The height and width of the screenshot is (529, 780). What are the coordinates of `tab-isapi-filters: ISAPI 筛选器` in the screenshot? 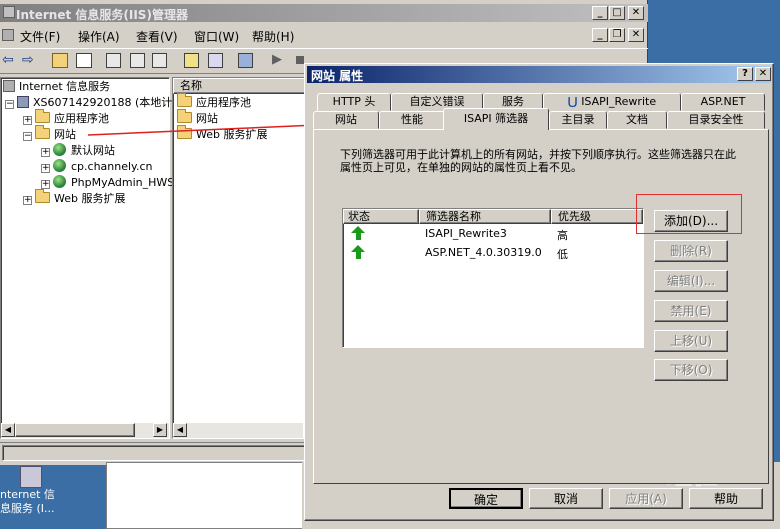 It's located at (496, 119).